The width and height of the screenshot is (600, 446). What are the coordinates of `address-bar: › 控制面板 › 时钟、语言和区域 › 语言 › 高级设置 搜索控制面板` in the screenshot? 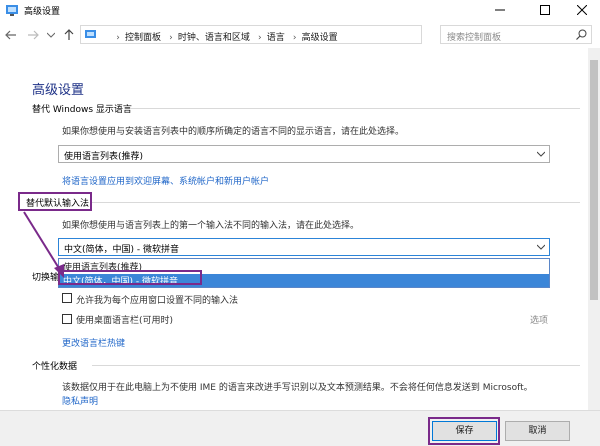 It's located at (300, 35).